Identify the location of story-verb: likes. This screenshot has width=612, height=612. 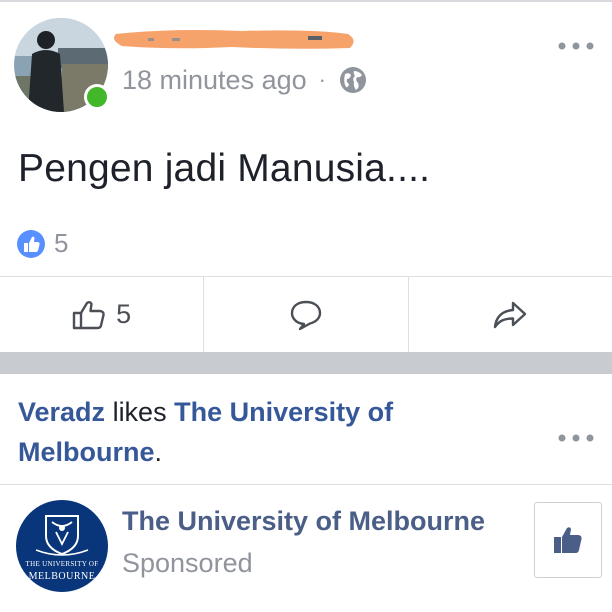
(140, 412).